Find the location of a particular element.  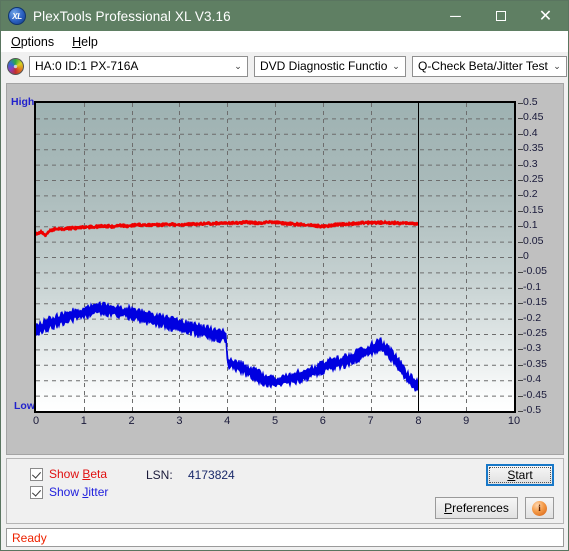

x-tick-label: 8 is located at coordinates (418, 421).